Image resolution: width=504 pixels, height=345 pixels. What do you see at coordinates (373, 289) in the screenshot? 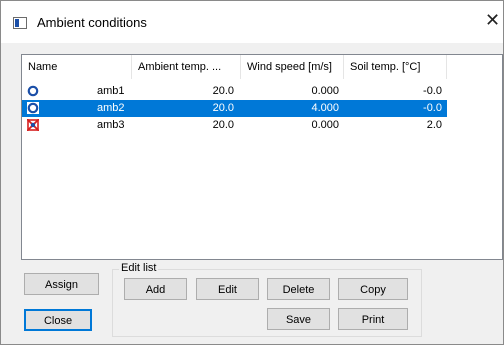
I see `copy-button: Copy` at bounding box center [373, 289].